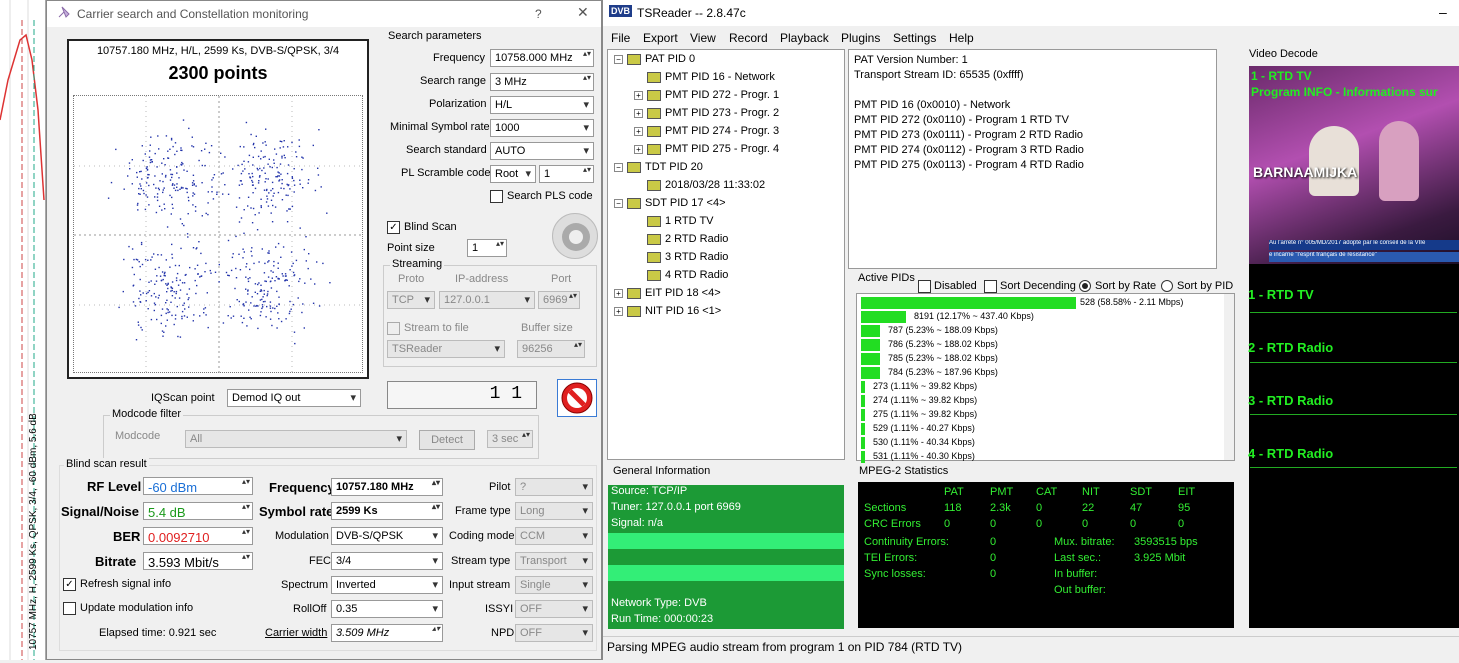 The image size is (1459, 663). What do you see at coordinates (1229, 377) in the screenshot?
I see `pid-list-scrollbar` at bounding box center [1229, 377].